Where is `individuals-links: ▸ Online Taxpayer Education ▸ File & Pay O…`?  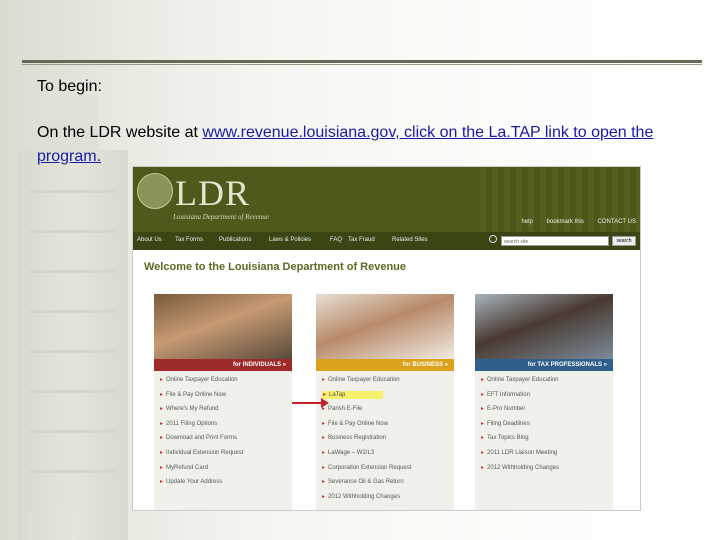
individuals-links: ▸ Online Taxpayer Education ▸ File & Pay O… is located at coordinates (201, 433).